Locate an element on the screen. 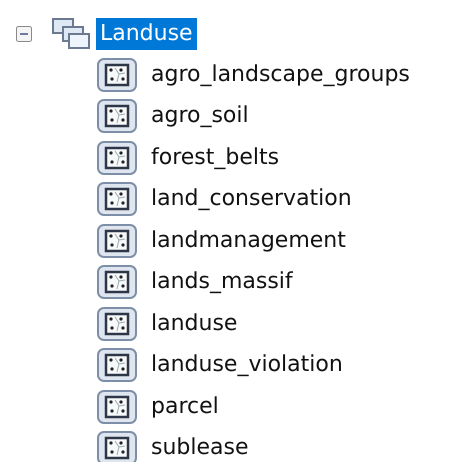 The width and height of the screenshot is (454, 462). tree-item: parcel is located at coordinates (185, 406).